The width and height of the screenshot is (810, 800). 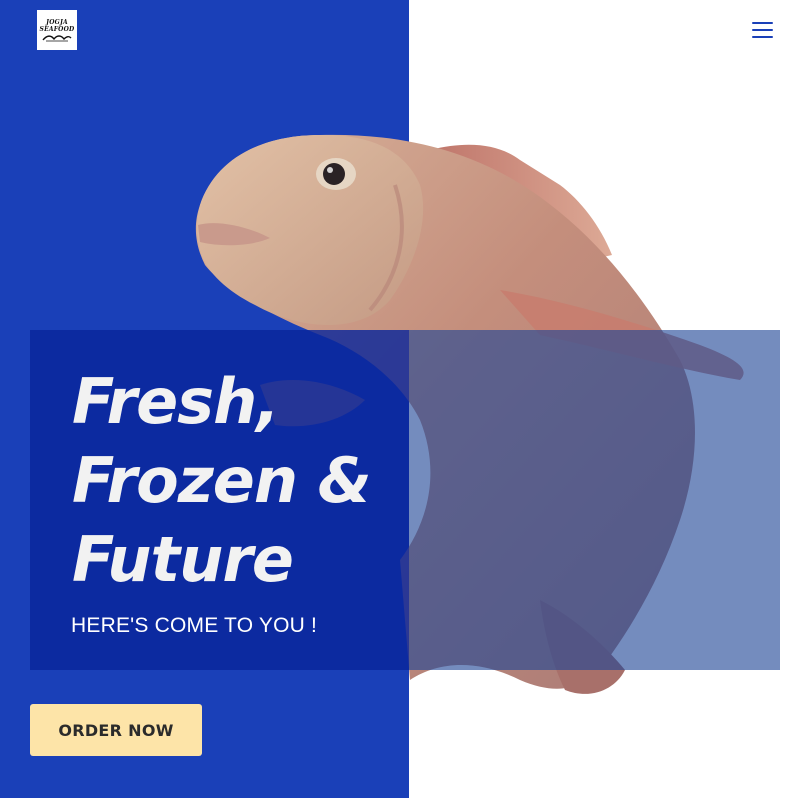 I want to click on hero-title: Fresh, Frozen & Future, so click(x=232, y=480).